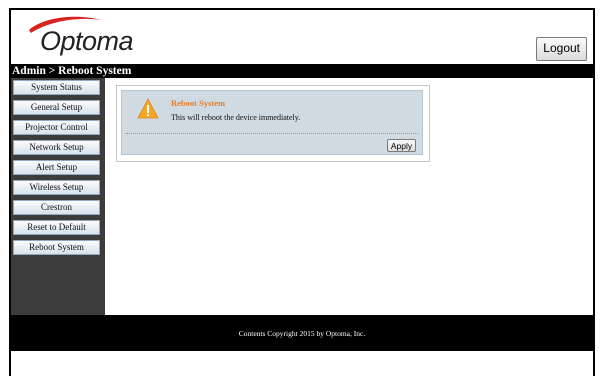 Image resolution: width=606 pixels, height=378 pixels. What do you see at coordinates (56, 207) in the screenshot?
I see `sidebar-item-crestron: Crestron` at bounding box center [56, 207].